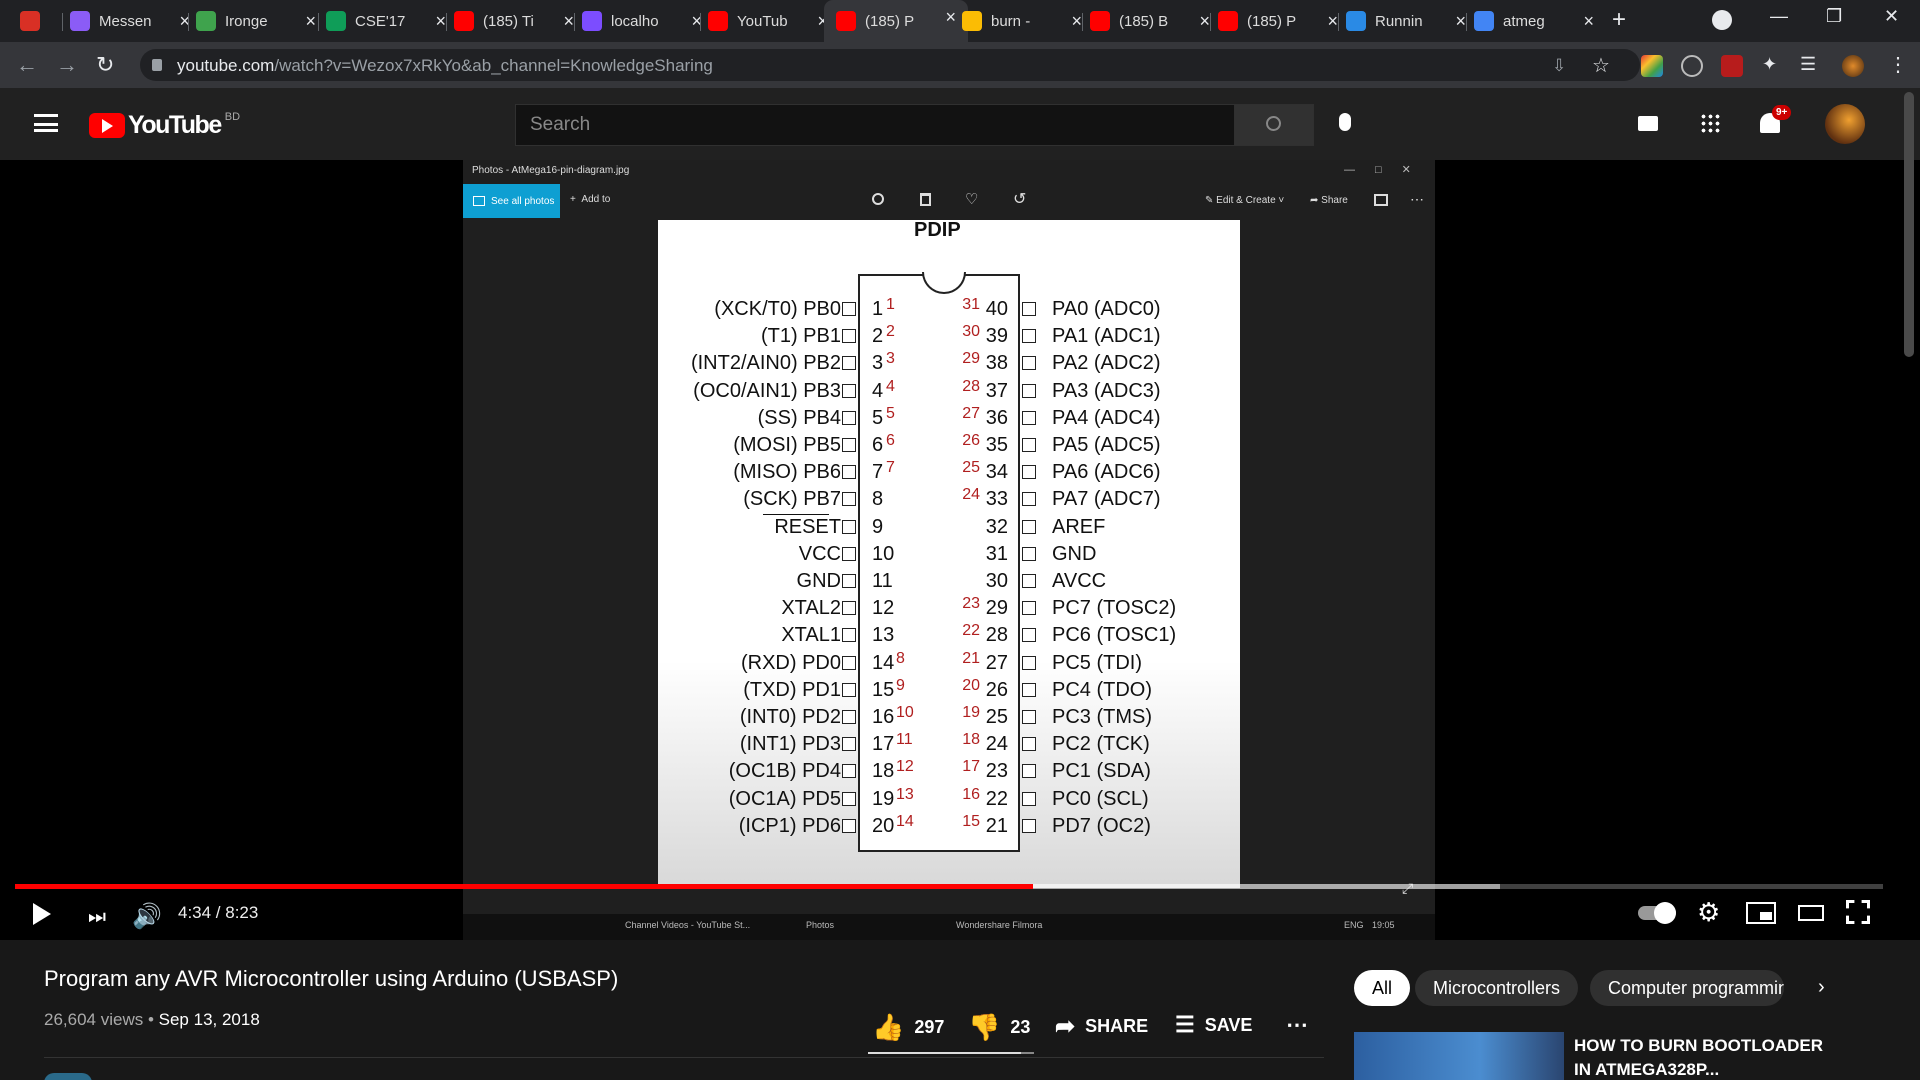 The height and width of the screenshot is (1080, 1920). What do you see at coordinates (971, 199) in the screenshot?
I see `favorite-heart-icon: ♡` at bounding box center [971, 199].